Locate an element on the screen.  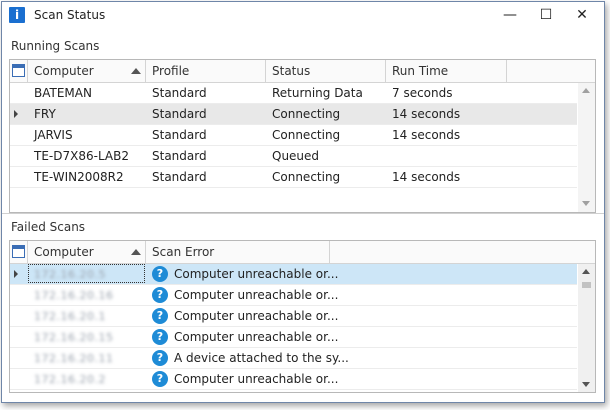
table-row: JARVIS Standard Connecting 14 seconds is located at coordinates (293, 135).